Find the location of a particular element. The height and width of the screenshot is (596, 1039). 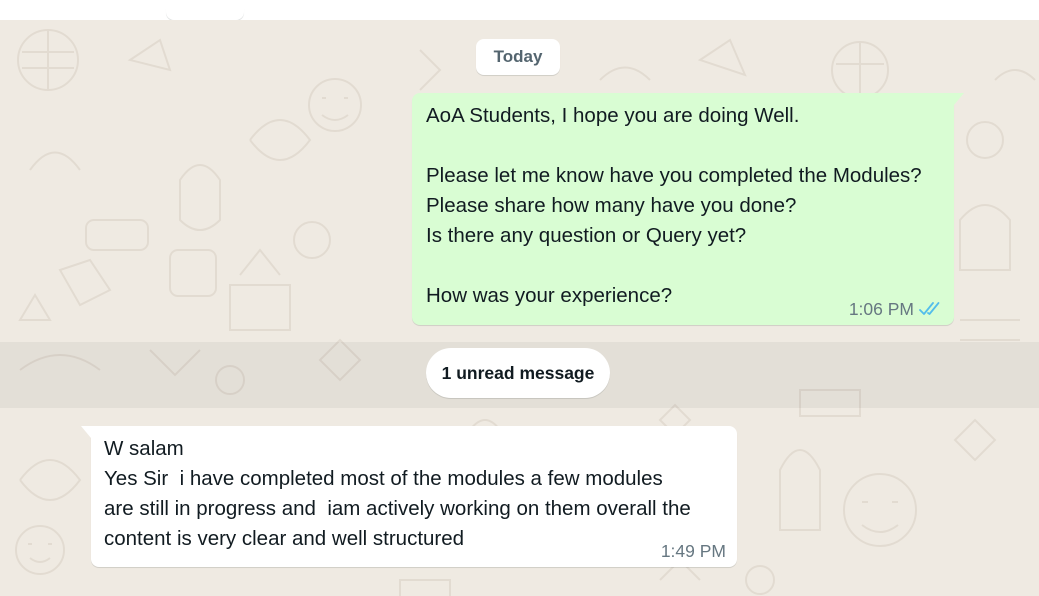

message-time: 1:06 PM is located at coordinates (881, 309).